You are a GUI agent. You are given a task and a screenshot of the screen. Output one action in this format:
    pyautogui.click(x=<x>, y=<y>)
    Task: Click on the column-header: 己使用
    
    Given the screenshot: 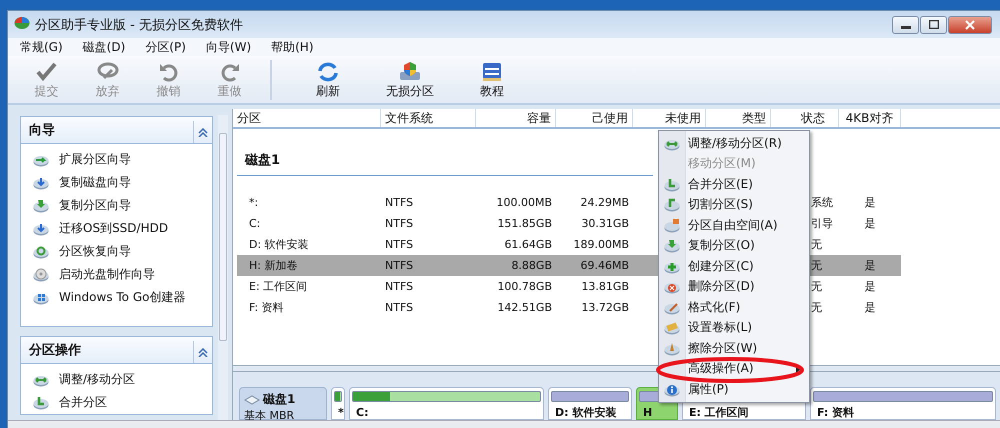 What is the action you would take?
    pyautogui.click(x=594, y=118)
    